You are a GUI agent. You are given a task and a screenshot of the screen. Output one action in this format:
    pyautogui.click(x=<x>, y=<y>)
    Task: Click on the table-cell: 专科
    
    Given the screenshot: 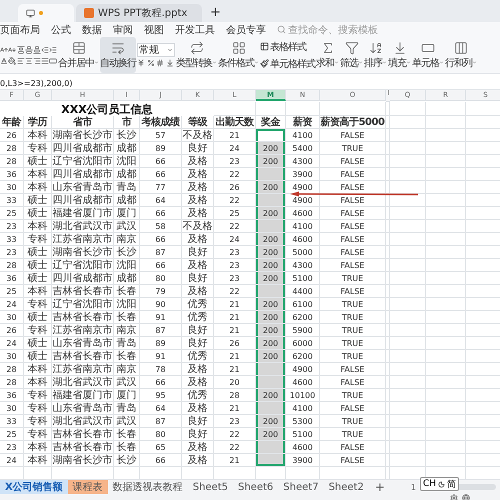 What is the action you would take?
    pyautogui.click(x=38, y=408)
    